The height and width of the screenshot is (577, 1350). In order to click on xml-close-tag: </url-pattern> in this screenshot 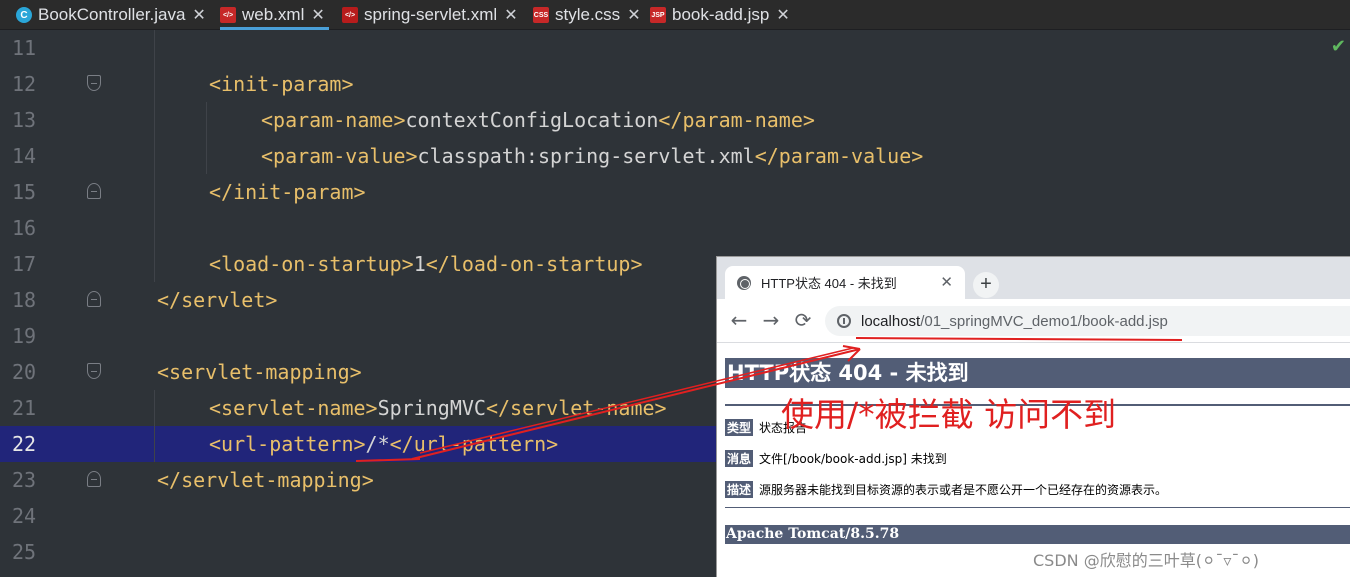, I will do `click(474, 444)`.